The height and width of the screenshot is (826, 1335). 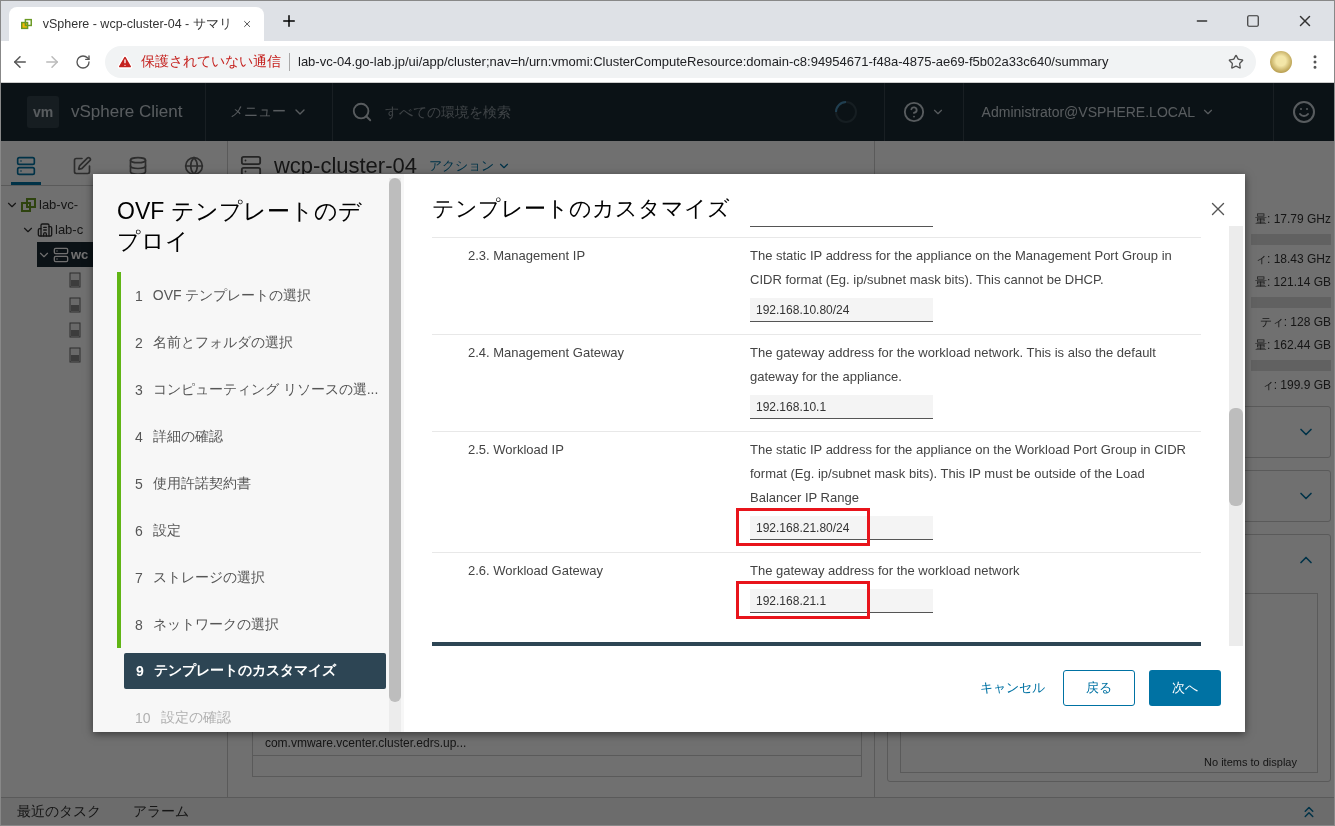 I want to click on page-title: wcp-cluster-04, so click(x=345, y=166).